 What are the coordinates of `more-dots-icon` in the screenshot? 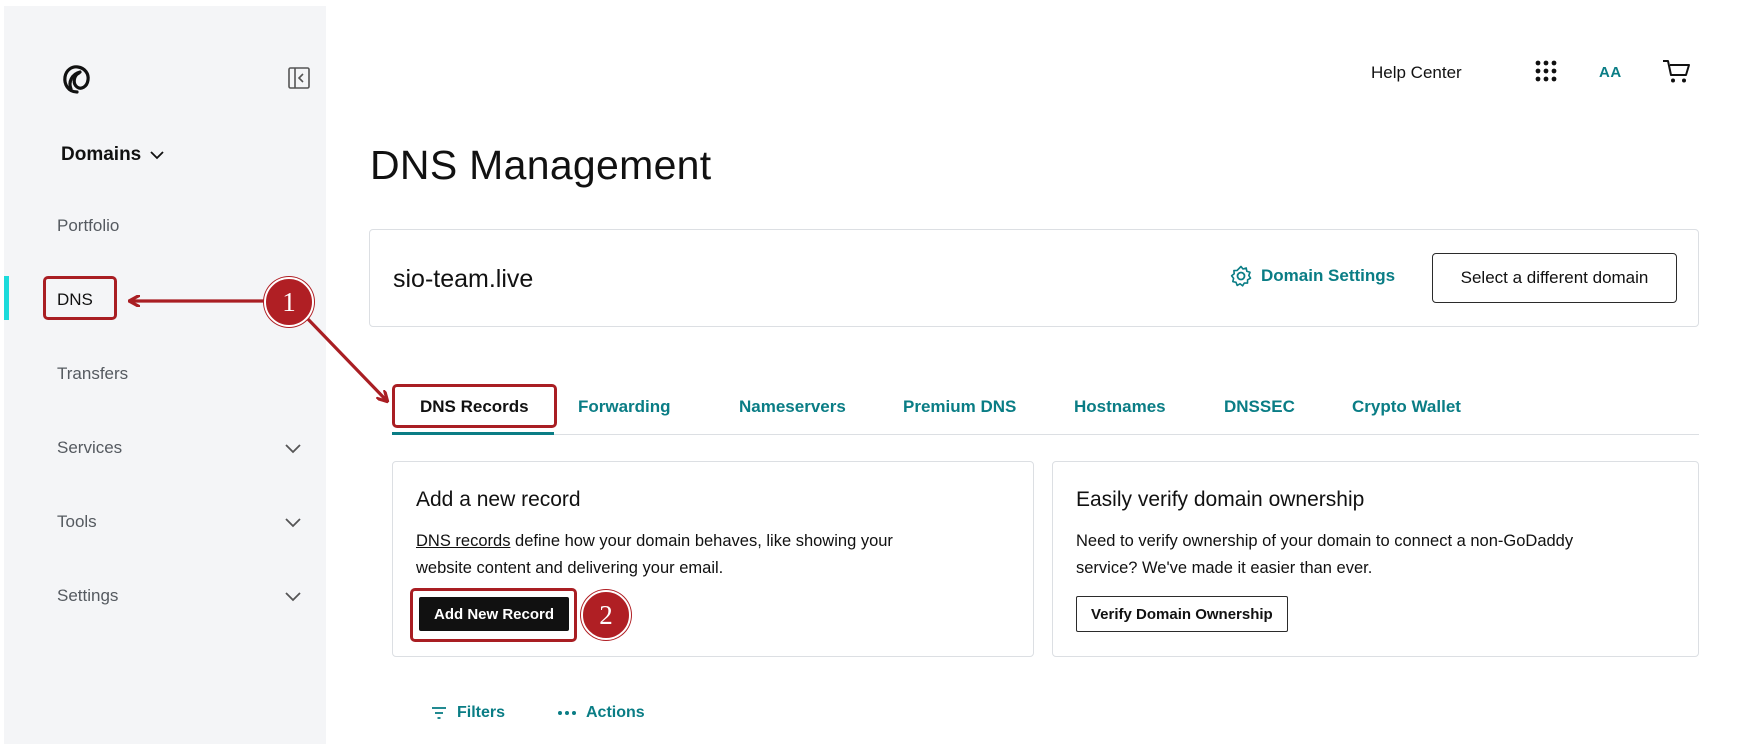 It's located at (567, 713).